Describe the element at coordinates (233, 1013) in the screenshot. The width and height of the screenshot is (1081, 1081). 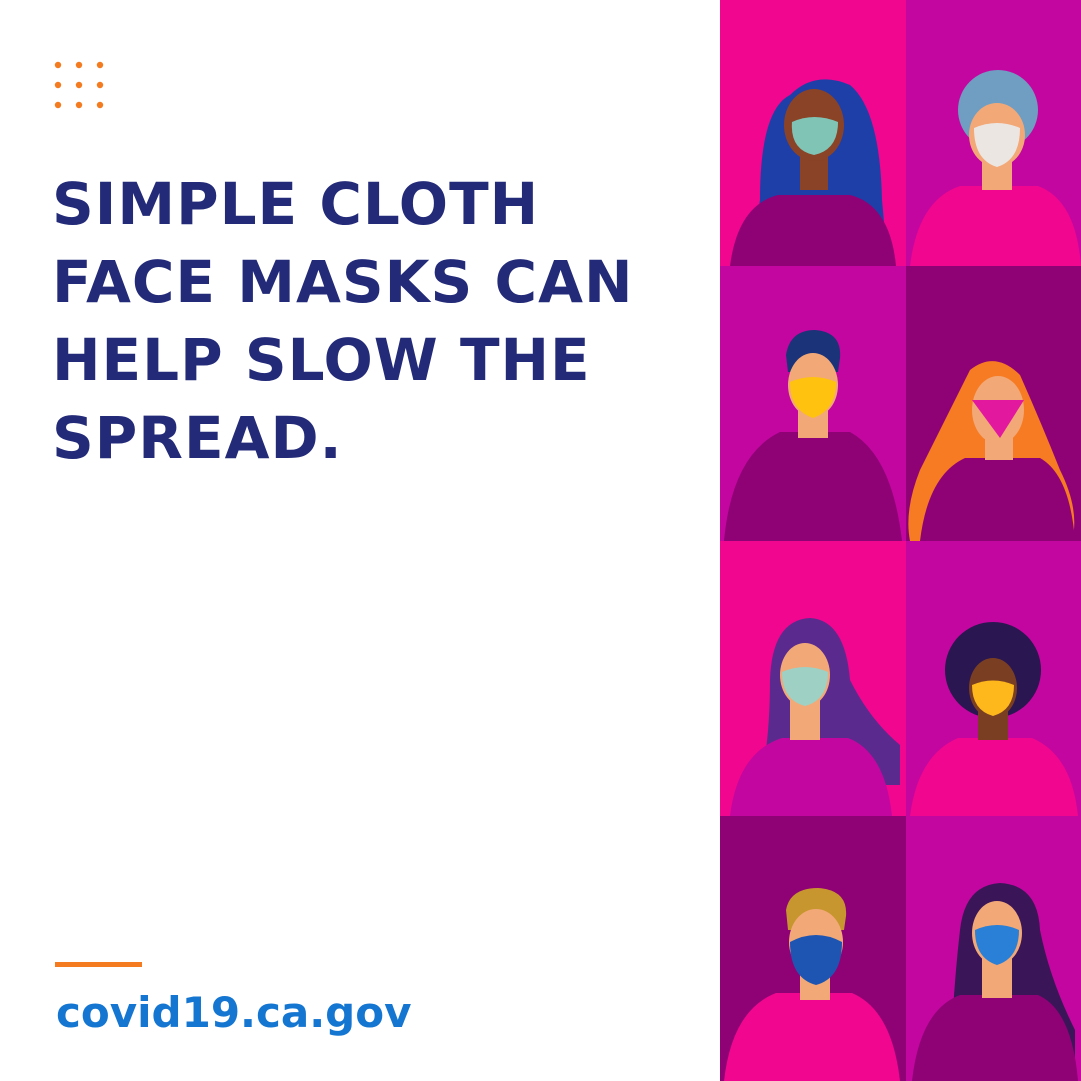
I see `website-link: covid19.ca.gov` at that location.